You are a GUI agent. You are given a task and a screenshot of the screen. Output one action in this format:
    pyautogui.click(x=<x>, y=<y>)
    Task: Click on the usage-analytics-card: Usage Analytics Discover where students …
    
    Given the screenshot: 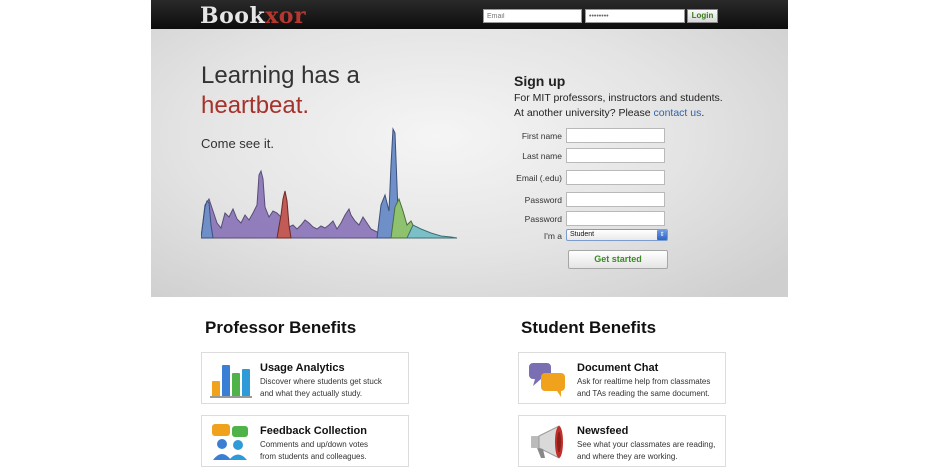 What is the action you would take?
    pyautogui.click(x=305, y=378)
    